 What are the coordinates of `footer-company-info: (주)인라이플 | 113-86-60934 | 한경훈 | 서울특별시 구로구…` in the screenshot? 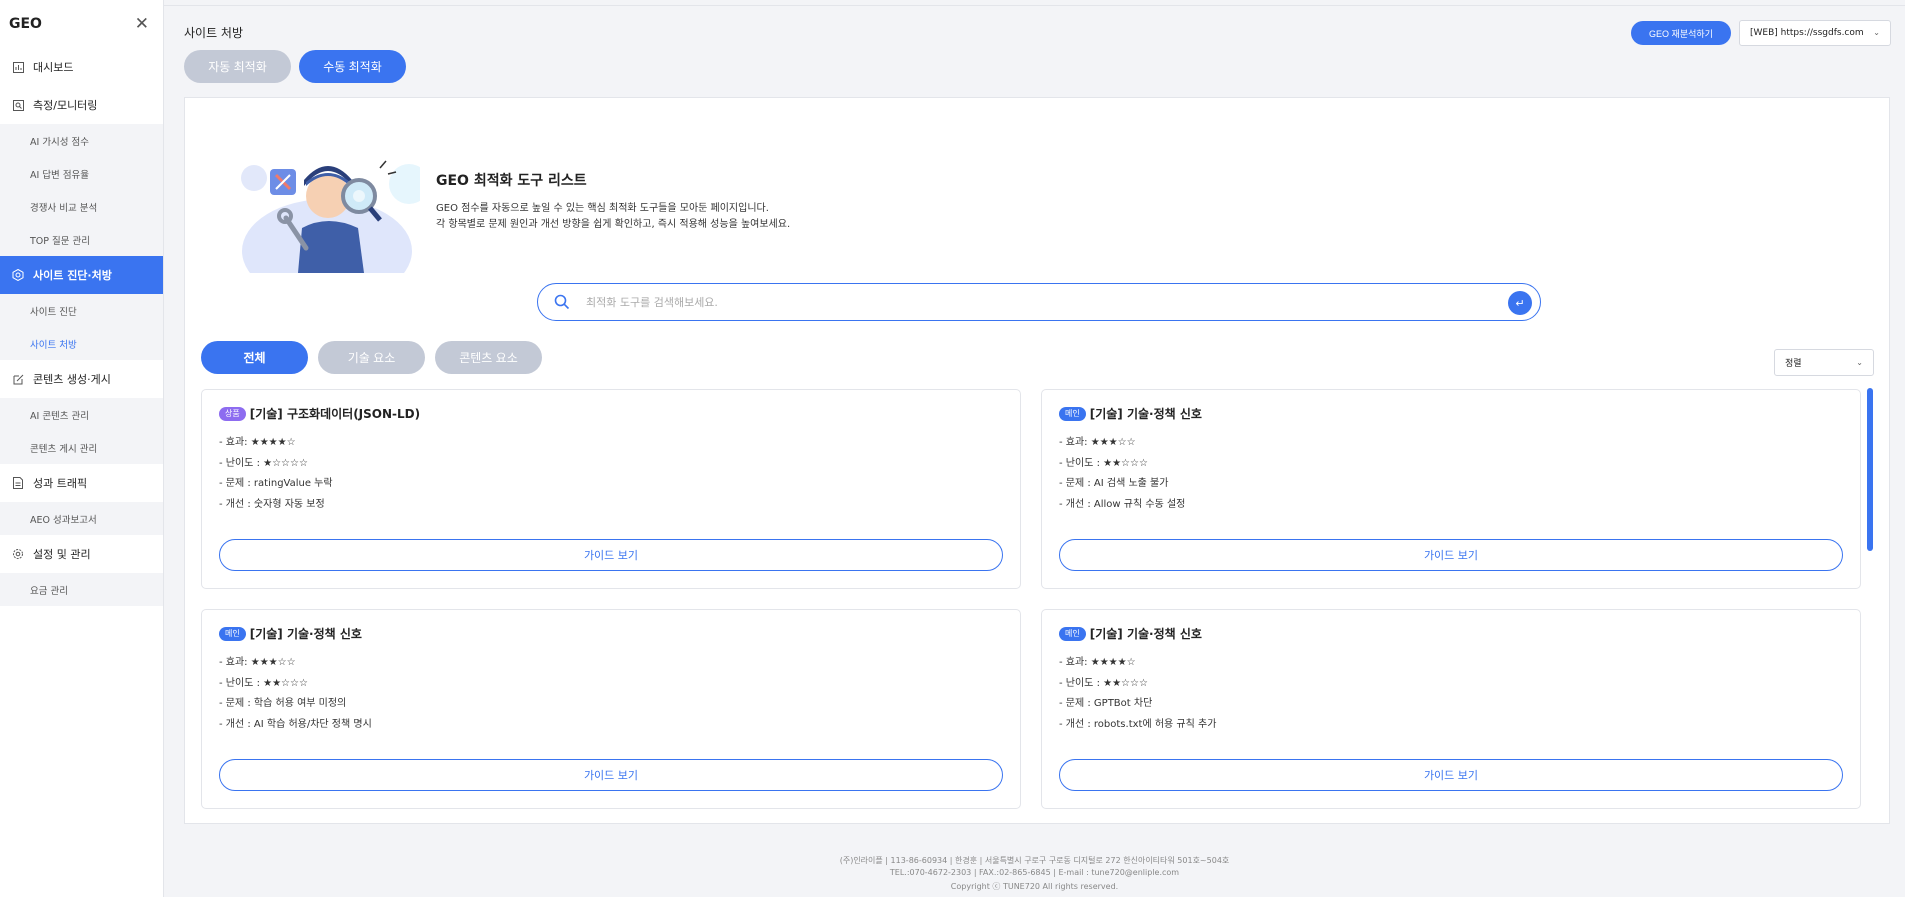 It's located at (1034, 860).